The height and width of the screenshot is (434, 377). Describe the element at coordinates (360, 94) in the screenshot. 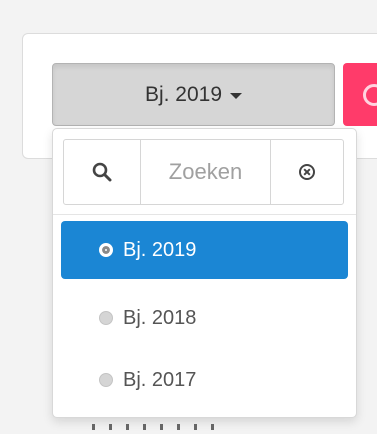

I see `pink-action-button` at that location.